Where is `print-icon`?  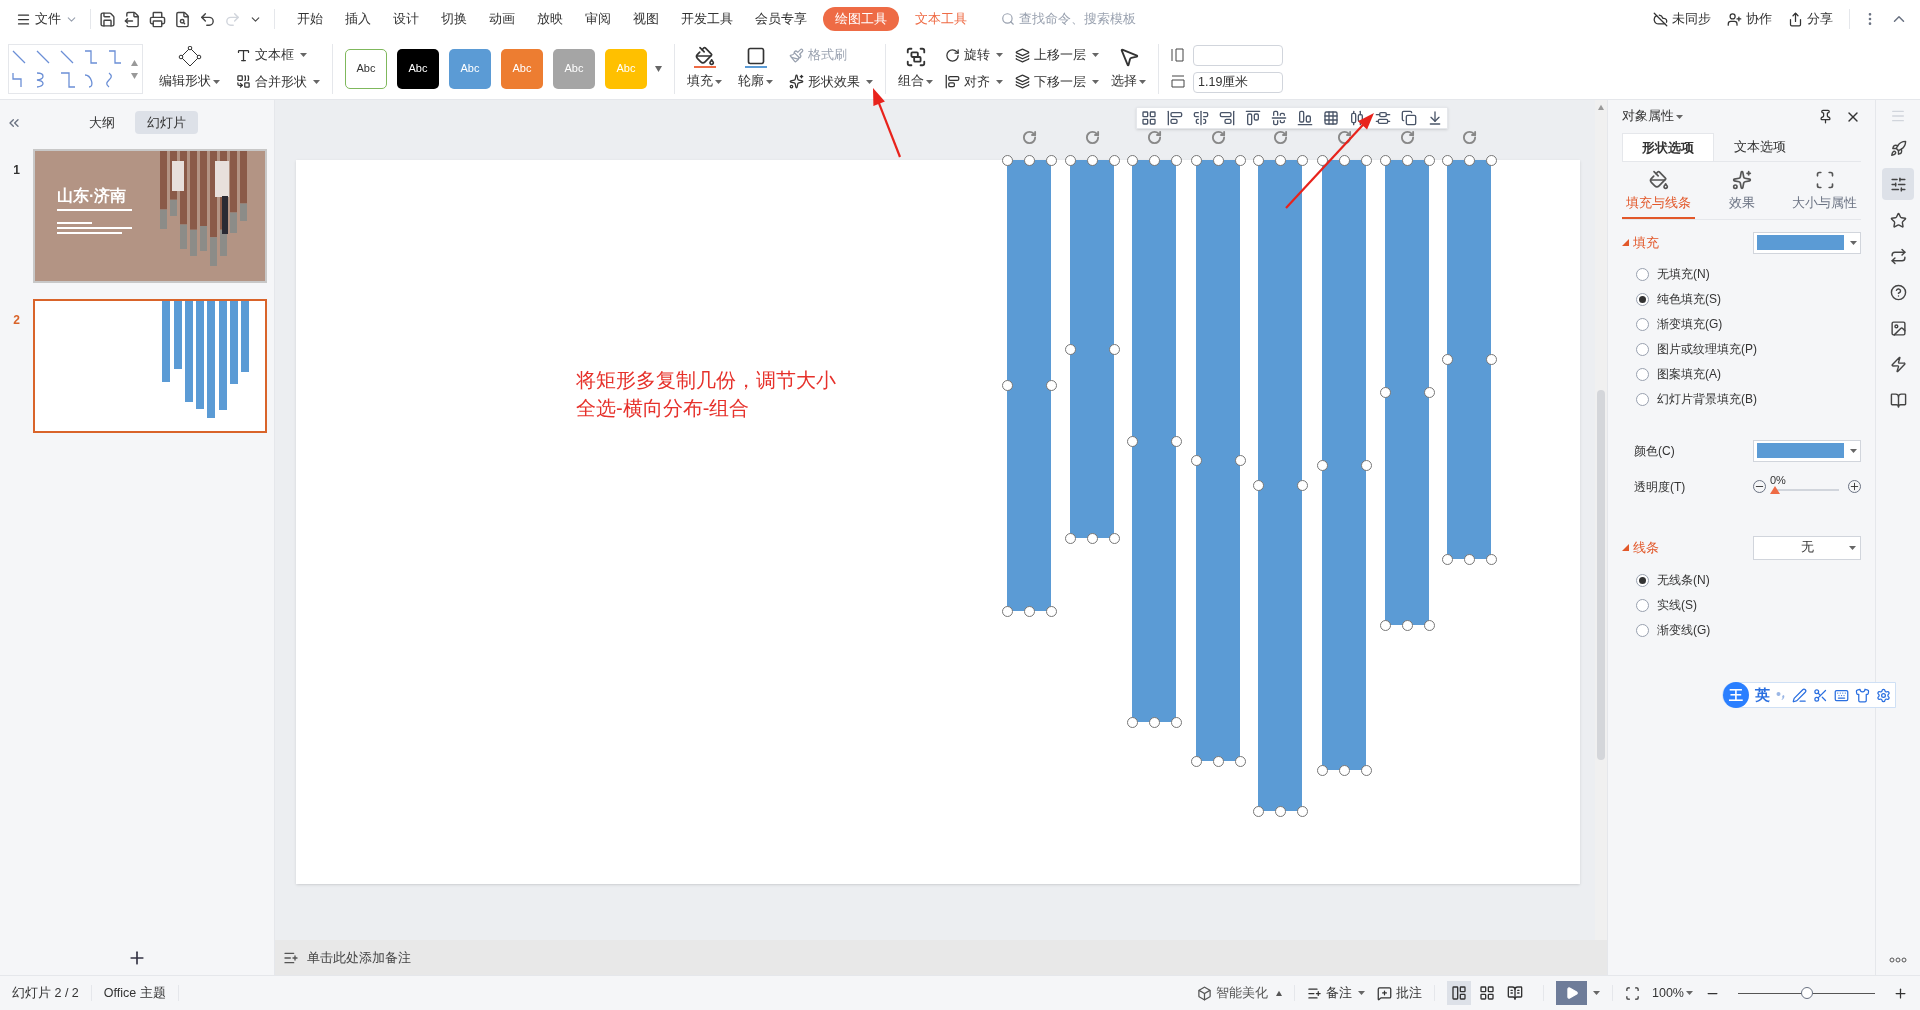
print-icon is located at coordinates (157, 19).